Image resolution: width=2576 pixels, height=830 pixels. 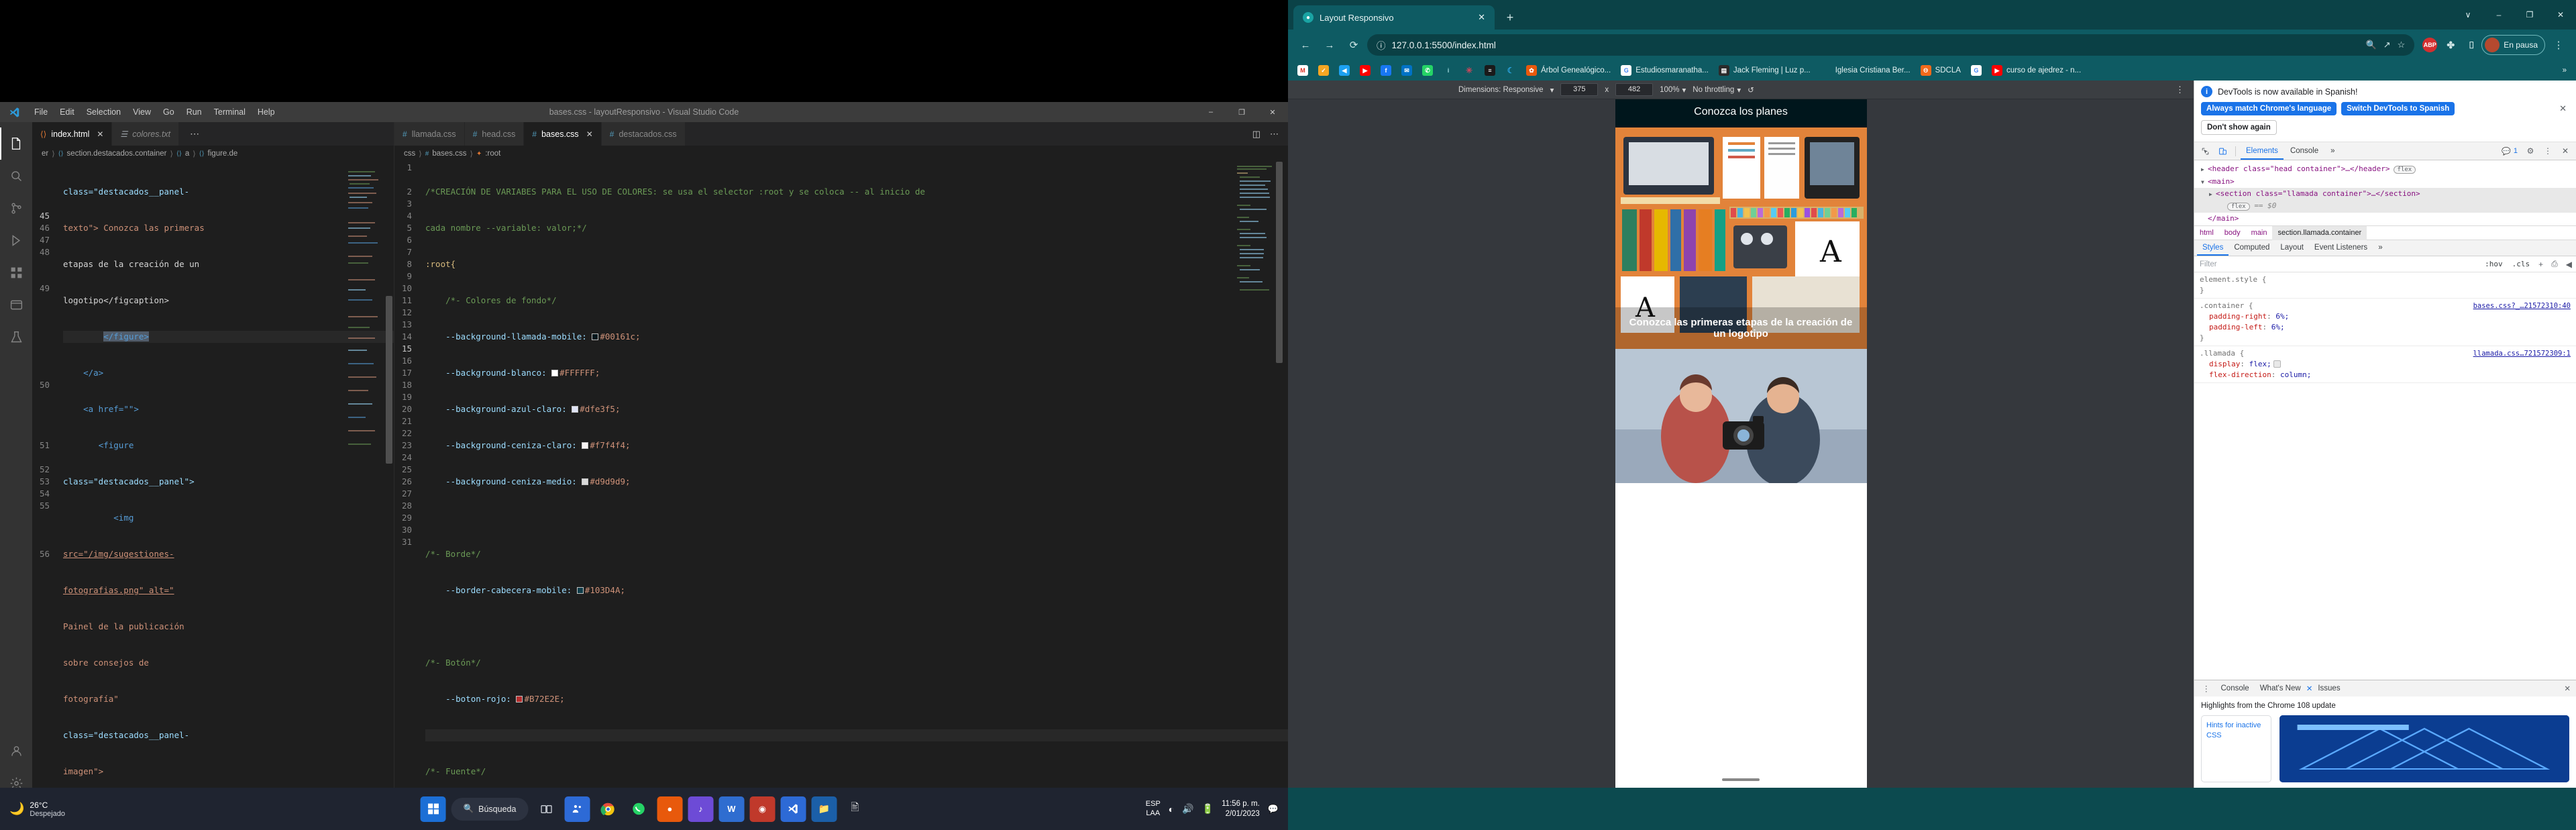 What do you see at coordinates (194, 112) in the screenshot?
I see `menu-run: Run` at bounding box center [194, 112].